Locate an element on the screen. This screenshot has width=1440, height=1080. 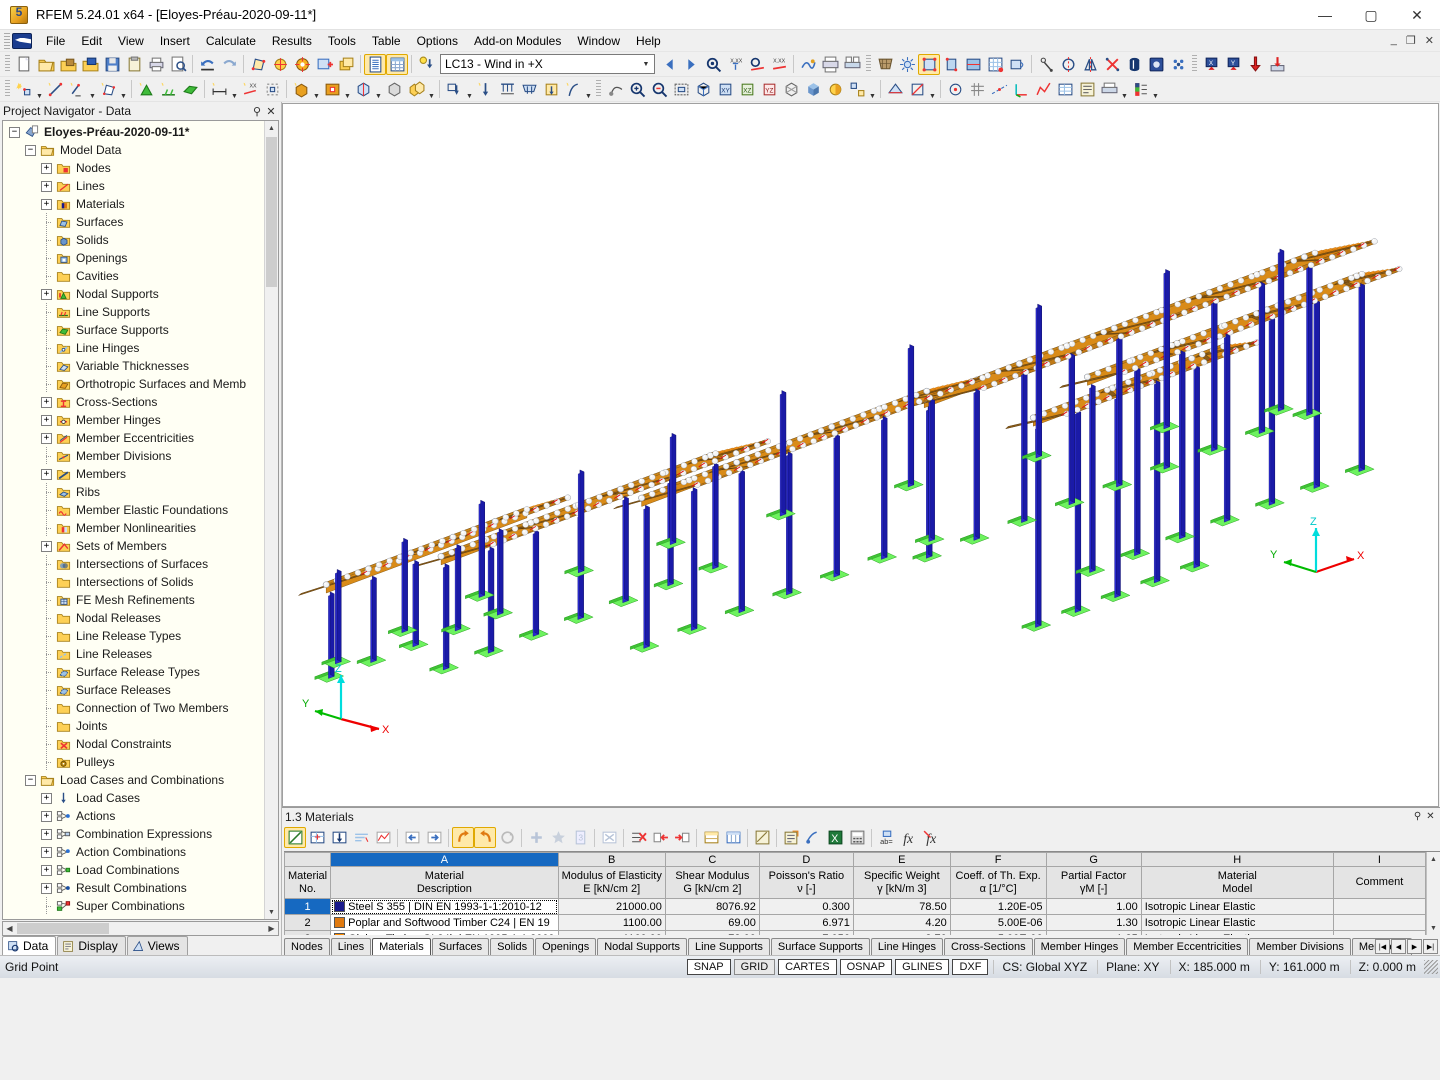
tab-nav-button-0: |◀ is located at coordinates (1382, 946).